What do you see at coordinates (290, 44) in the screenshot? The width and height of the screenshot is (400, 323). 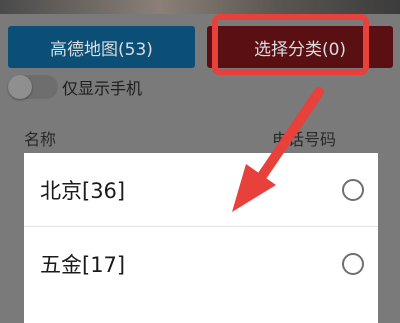 I see `annotation-highlight-box` at bounding box center [290, 44].